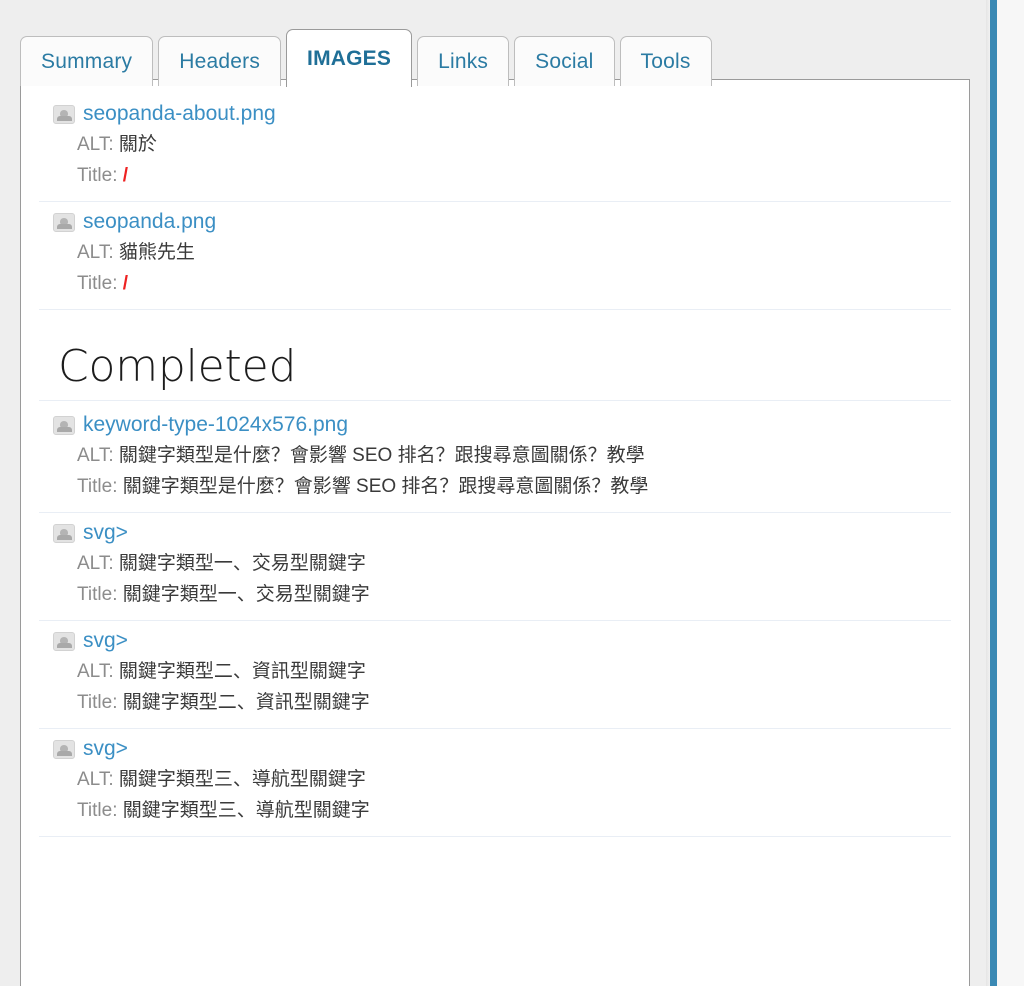  I want to click on title-value: 關鍵字類型一、交易型關鍵字, so click(246, 595).